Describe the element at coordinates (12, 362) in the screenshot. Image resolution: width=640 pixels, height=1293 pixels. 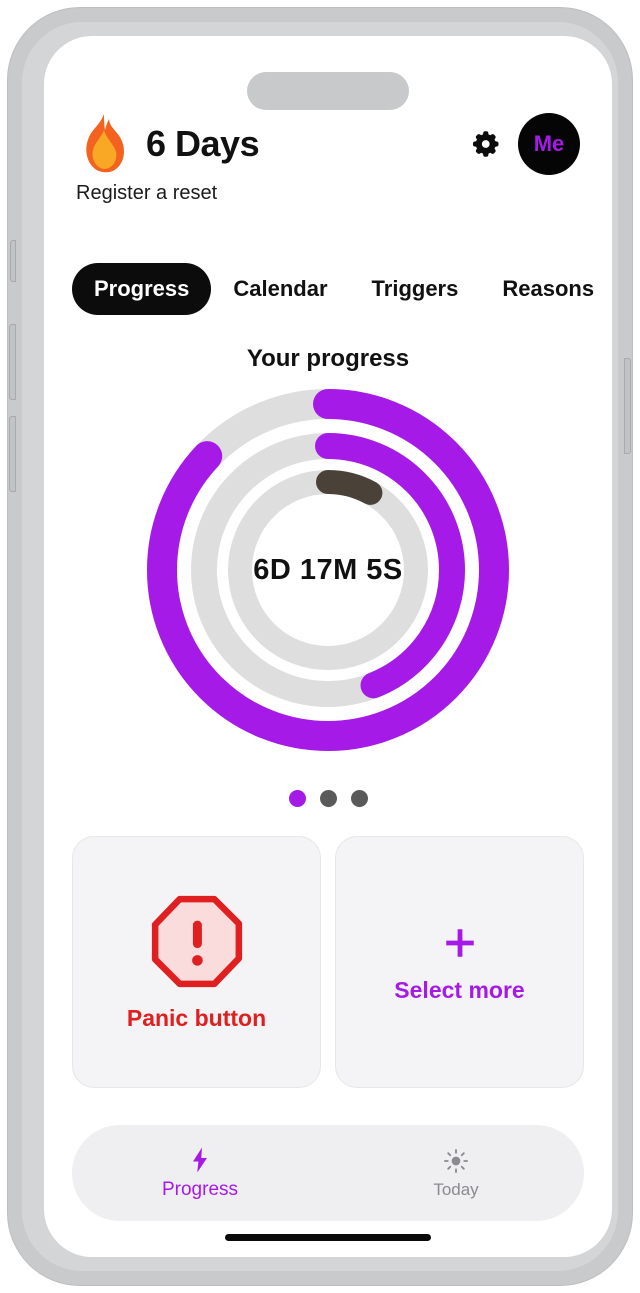
I see `volume-up-button` at that location.